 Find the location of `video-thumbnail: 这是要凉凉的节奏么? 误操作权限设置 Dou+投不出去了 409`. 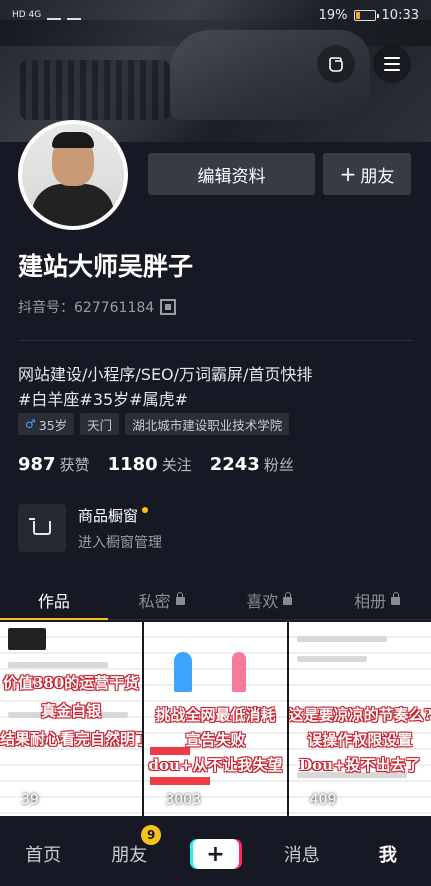

video-thumbnail: 这是要凉凉的节奏么? 误操作权限设置 Dou+投不出去了 409 is located at coordinates (359, 719).